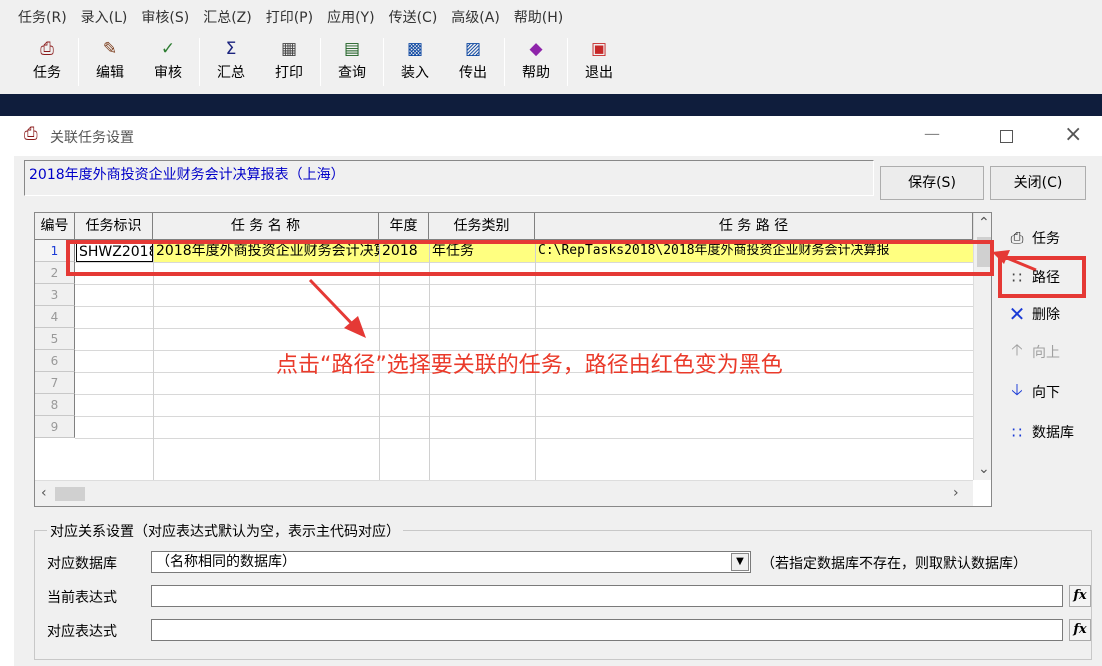  What do you see at coordinates (473, 49) in the screenshot?
I see `network-icon: ▨` at bounding box center [473, 49].